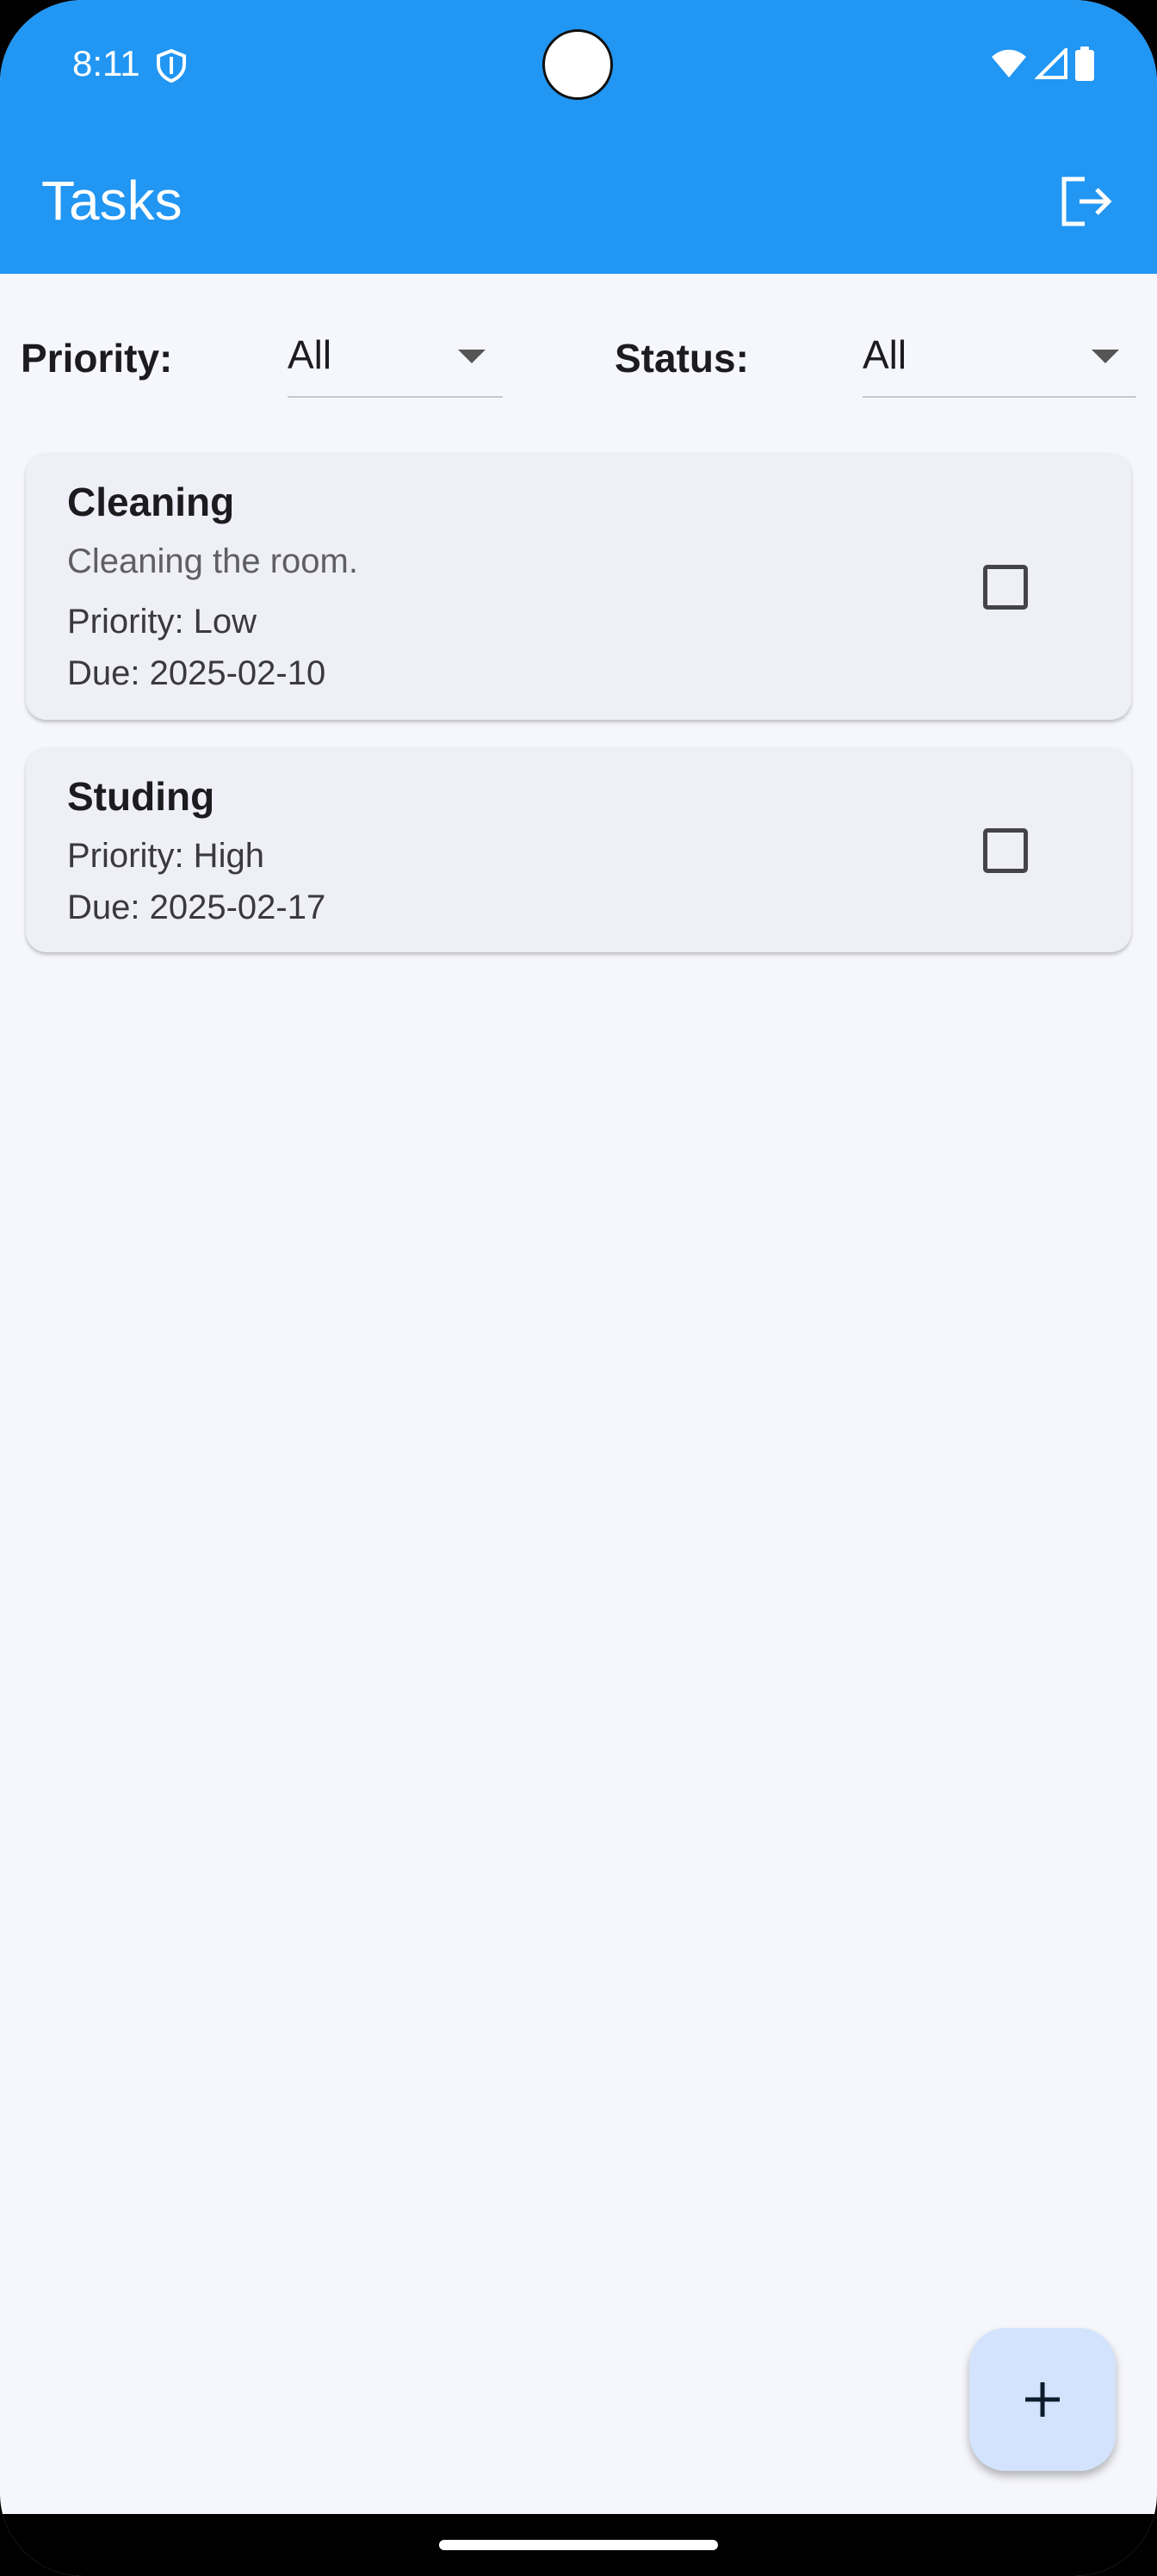  I want to click on battery-icon, so click(1085, 64).